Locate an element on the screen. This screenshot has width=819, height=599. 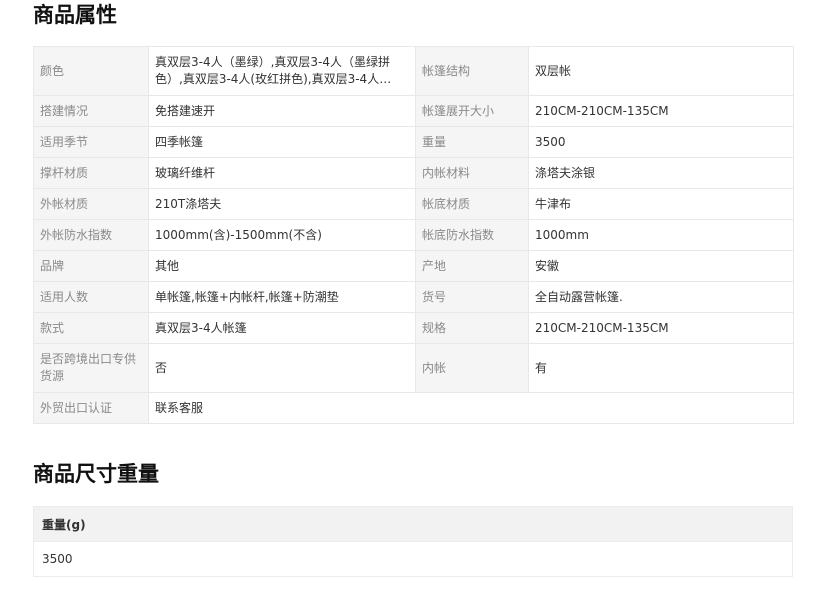
table-row: 3500 is located at coordinates (413, 559).